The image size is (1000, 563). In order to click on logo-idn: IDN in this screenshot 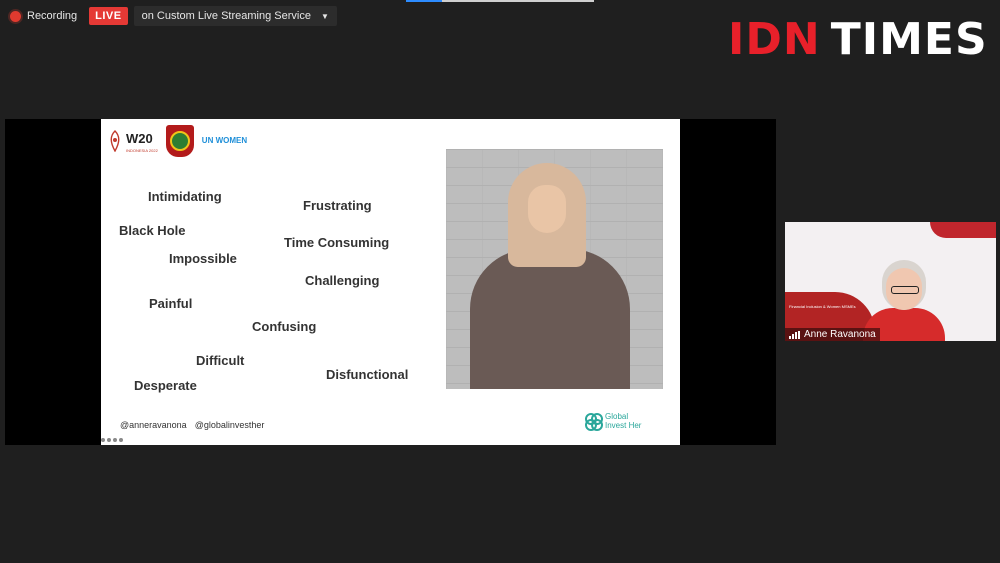, I will do `click(774, 39)`.